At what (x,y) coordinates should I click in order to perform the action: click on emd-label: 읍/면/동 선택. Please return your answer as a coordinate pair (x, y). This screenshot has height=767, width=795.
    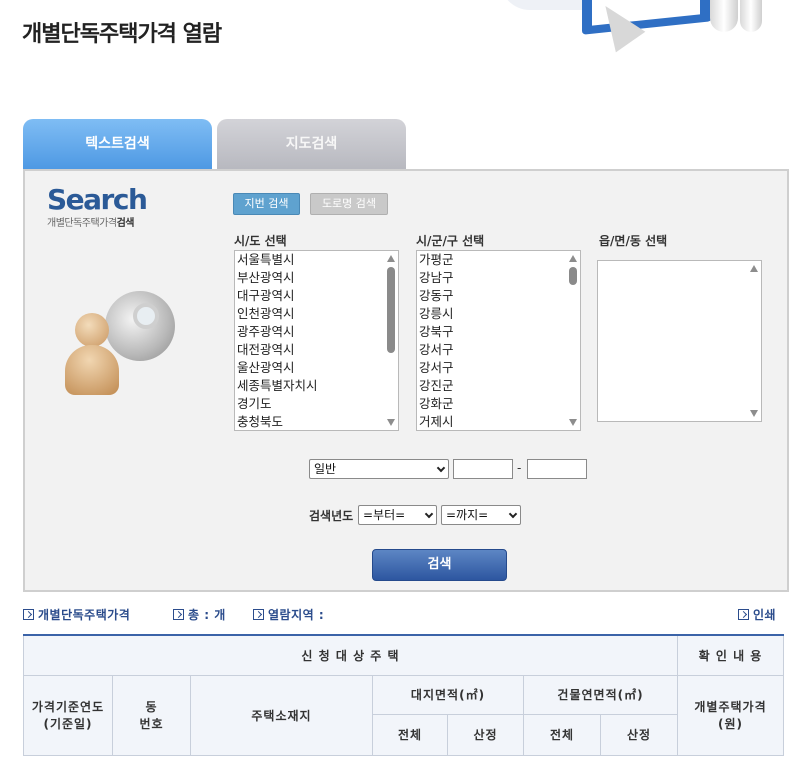
    Looking at the image, I should click on (633, 241).